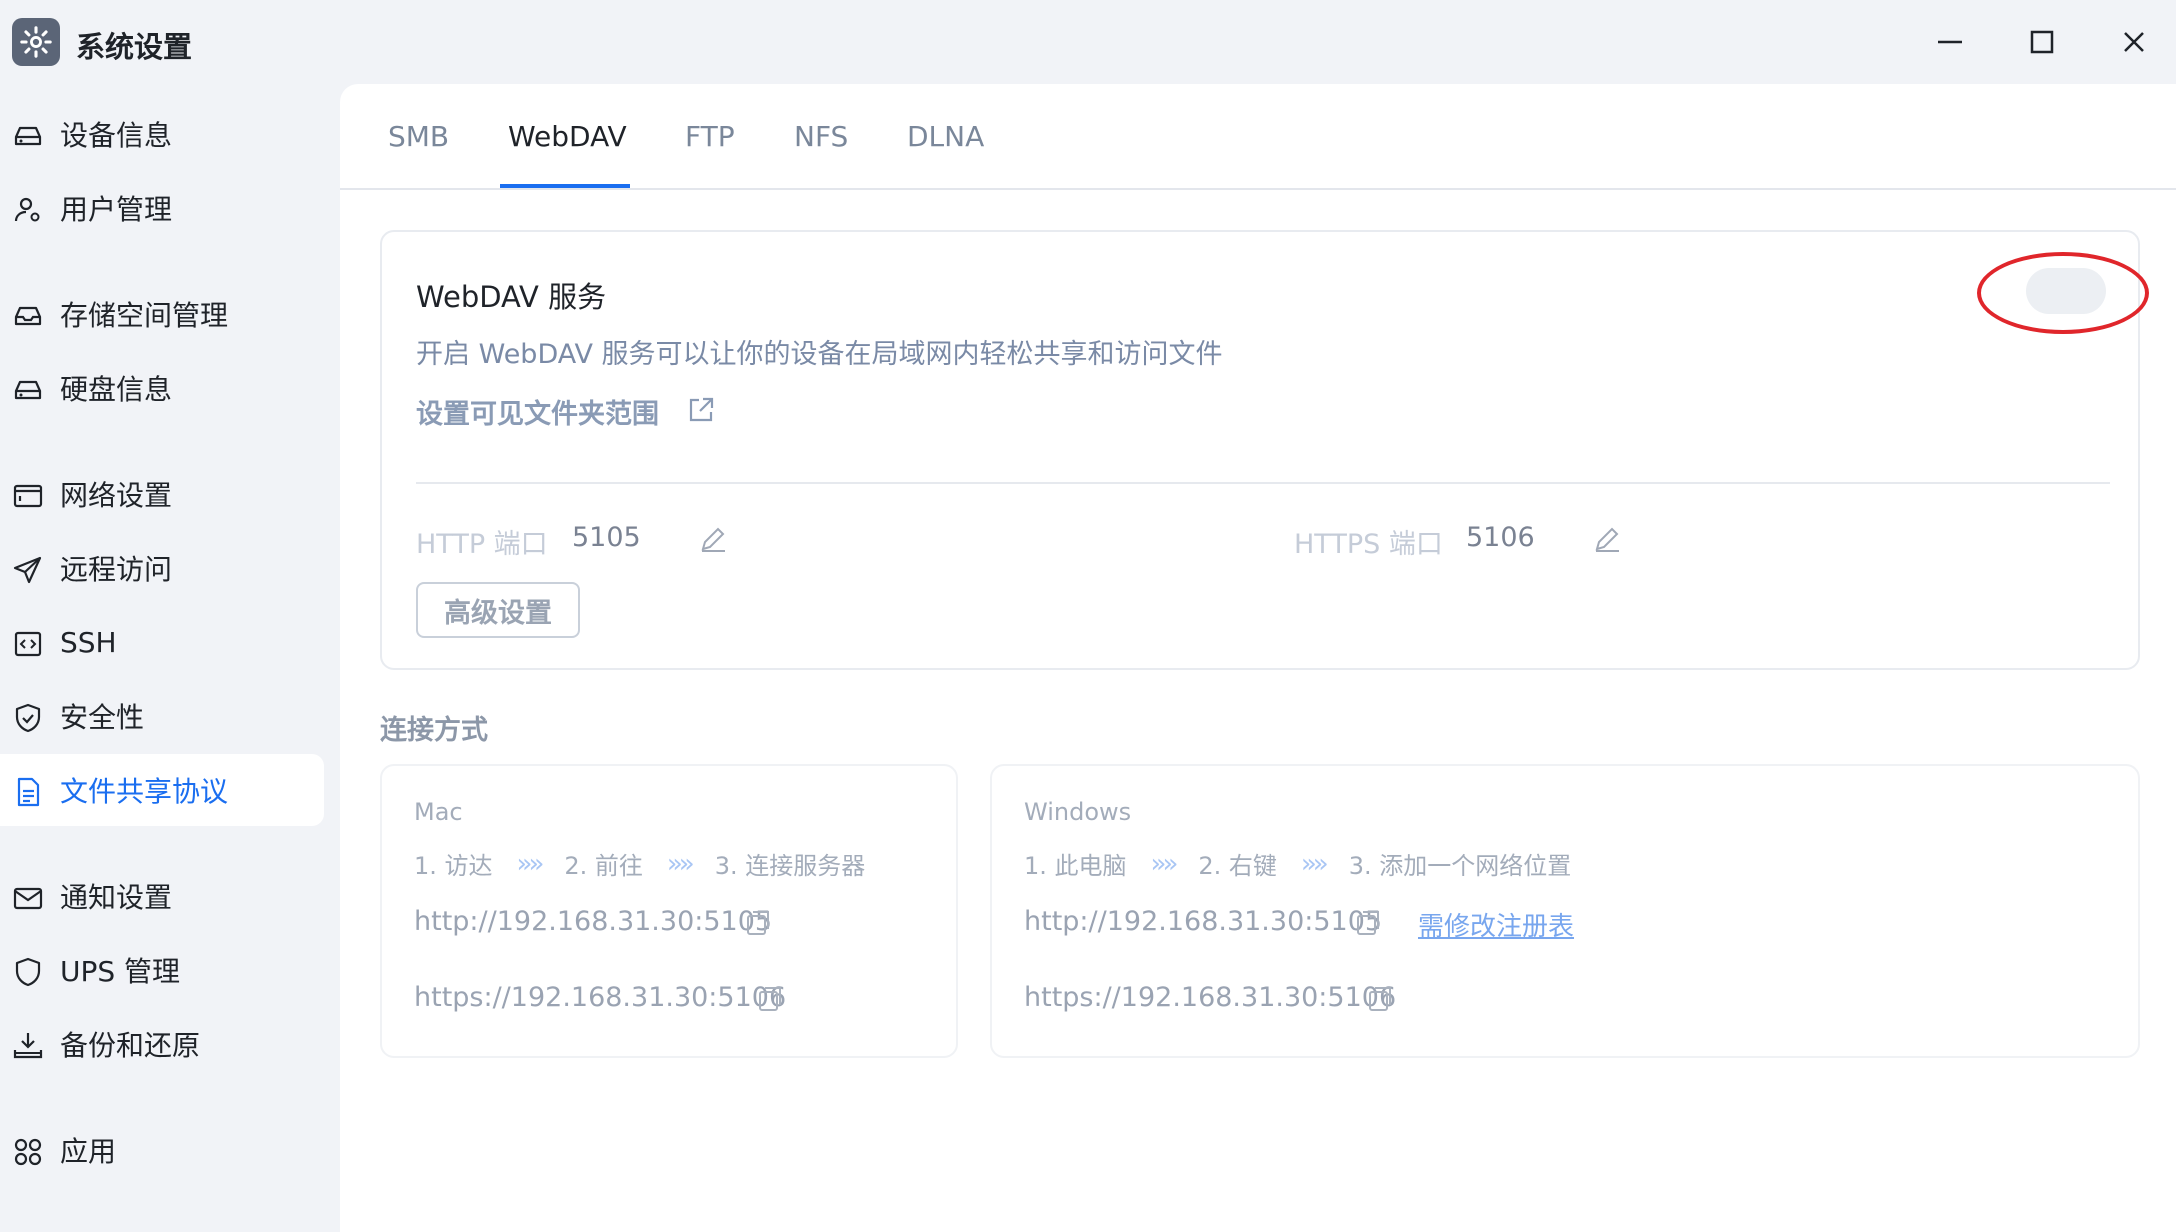 This screenshot has width=2176, height=1232. I want to click on sidebar-item-label: 备份和还原, so click(130, 1045).